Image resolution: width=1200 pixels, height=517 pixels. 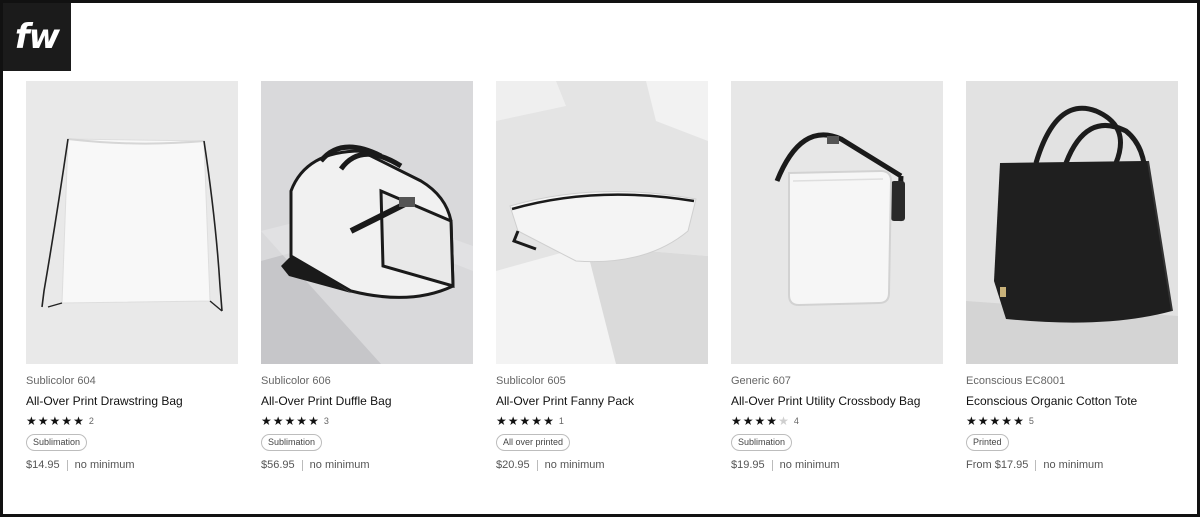 I want to click on review-count: 3, so click(x=326, y=421).